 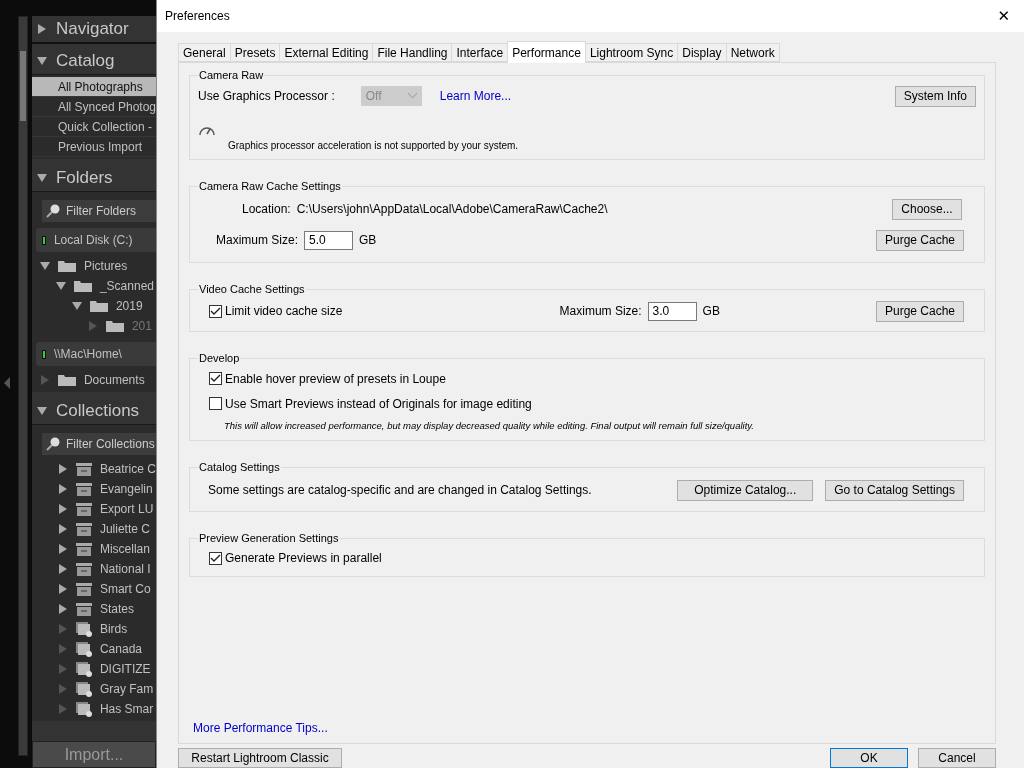 I want to click on parallel-previews-checkbox: Generate Previews in parallel, so click(x=295, y=558).